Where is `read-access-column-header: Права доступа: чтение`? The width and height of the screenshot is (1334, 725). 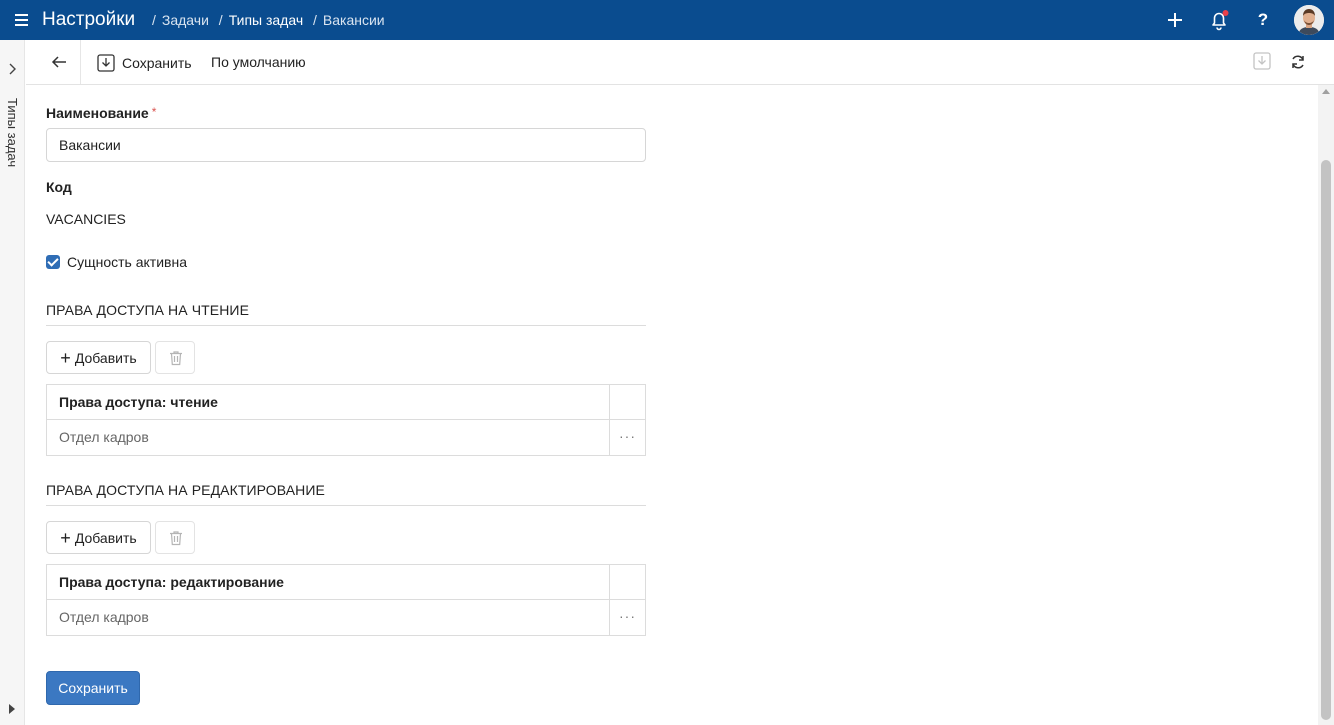 read-access-column-header: Права доступа: чтение is located at coordinates (328, 402).